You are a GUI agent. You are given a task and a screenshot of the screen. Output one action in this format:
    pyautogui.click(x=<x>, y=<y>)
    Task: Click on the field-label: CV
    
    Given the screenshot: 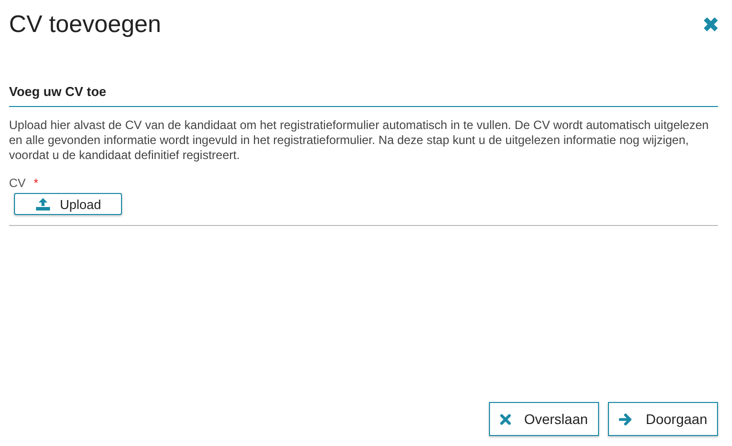 What is the action you would take?
    pyautogui.click(x=17, y=183)
    